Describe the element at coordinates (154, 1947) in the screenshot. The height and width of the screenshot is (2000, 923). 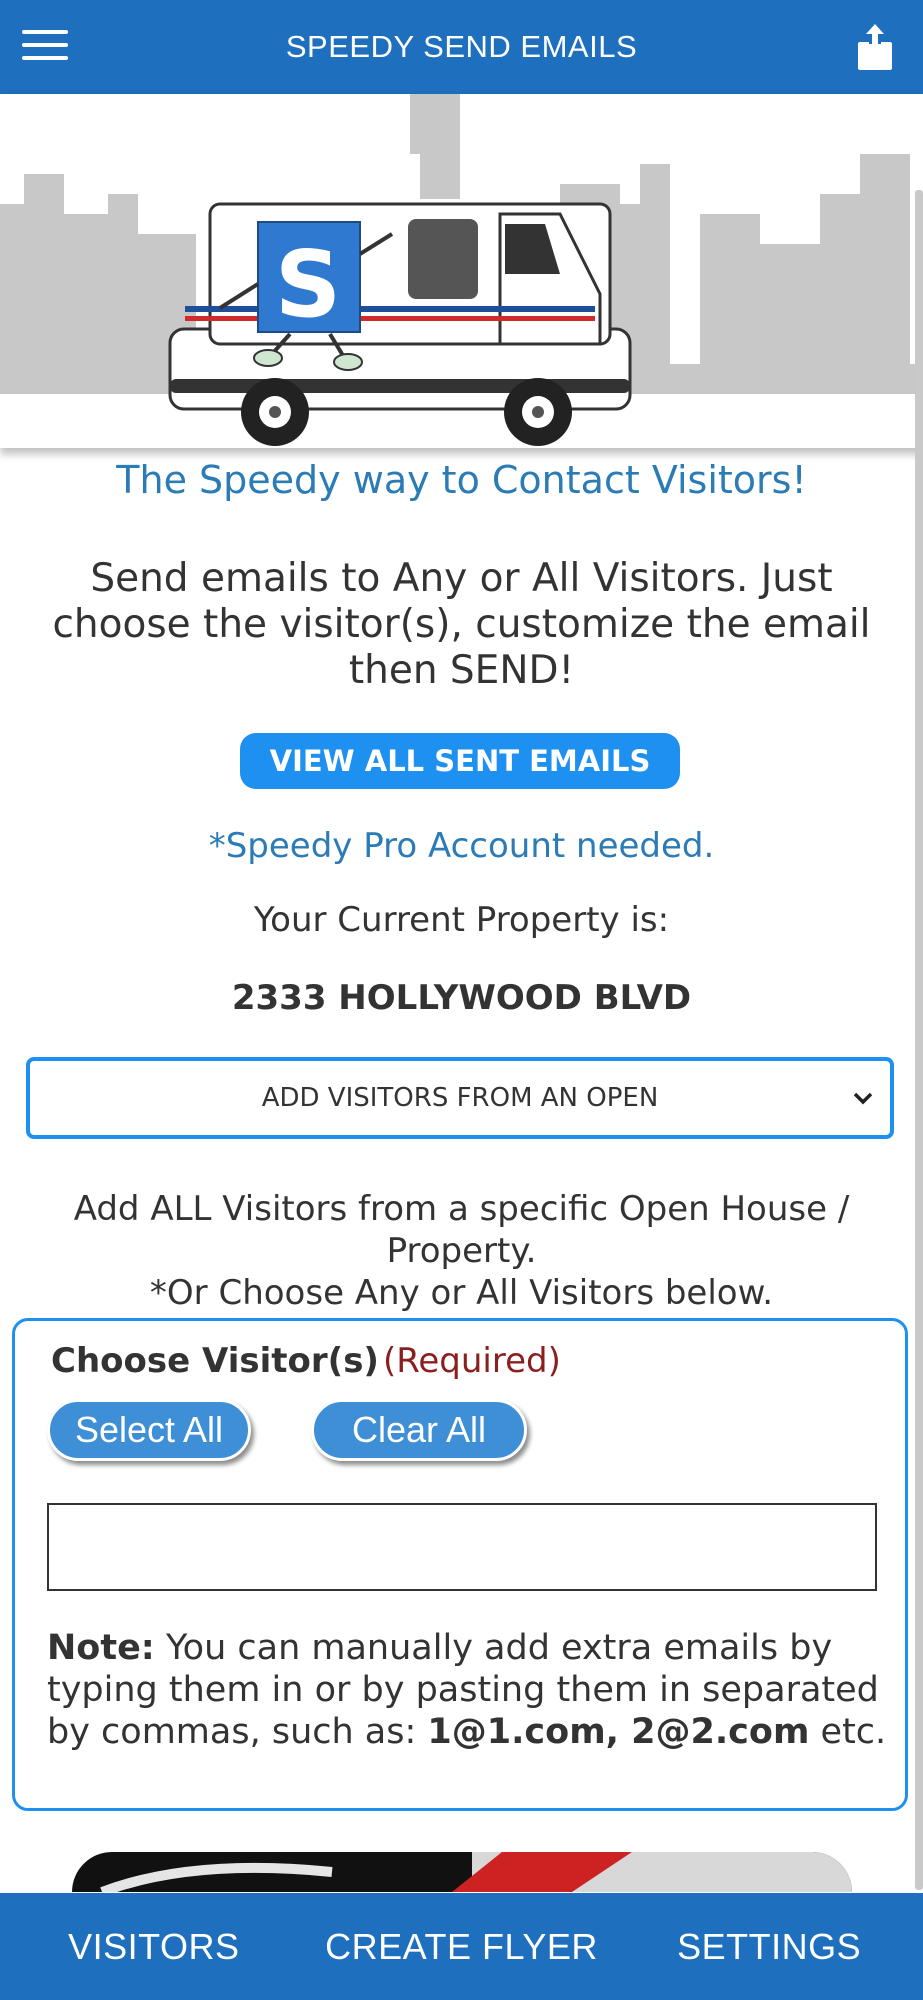
I see `nav-visitors: VISITORS` at that location.